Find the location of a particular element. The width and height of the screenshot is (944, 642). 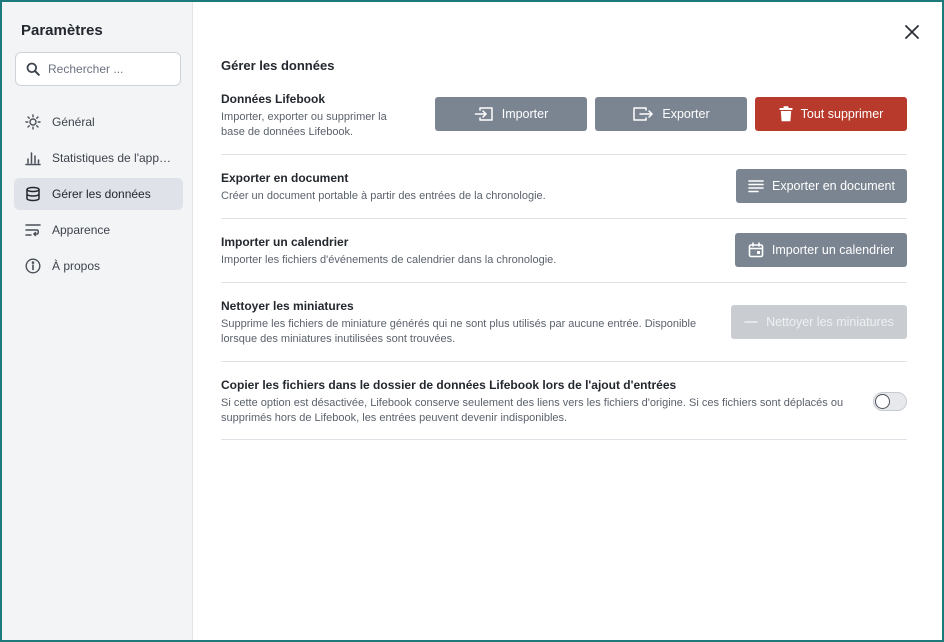

export-icon is located at coordinates (643, 114).